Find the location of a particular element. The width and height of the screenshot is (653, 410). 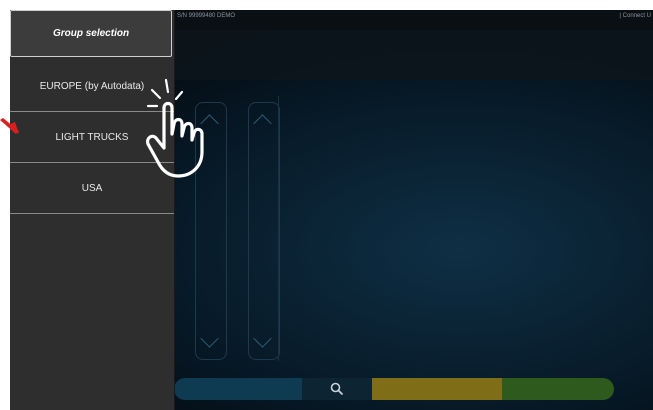

red-arrow-icon is located at coordinates (9, 126).